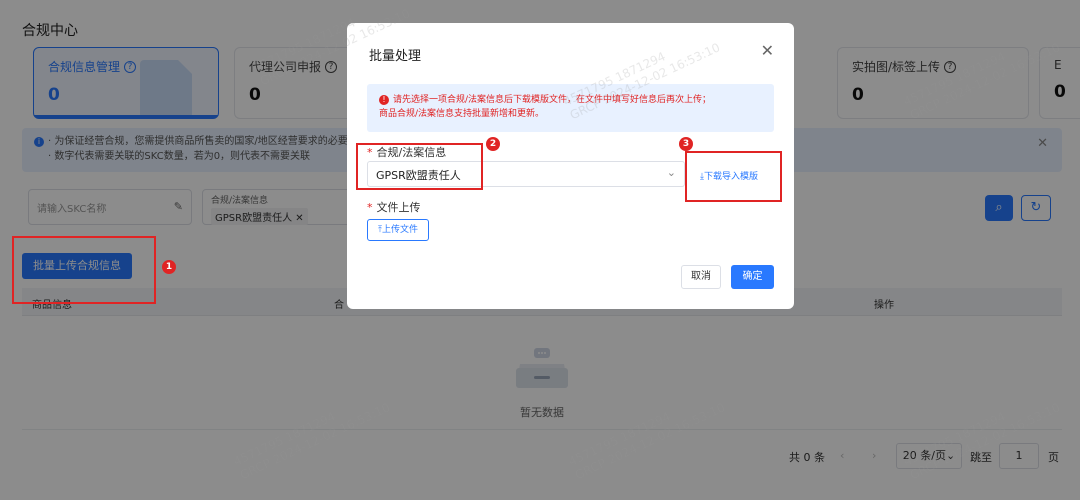 The height and width of the screenshot is (500, 1080). I want to click on upload-file-button: ⤒上传文件, so click(398, 230).